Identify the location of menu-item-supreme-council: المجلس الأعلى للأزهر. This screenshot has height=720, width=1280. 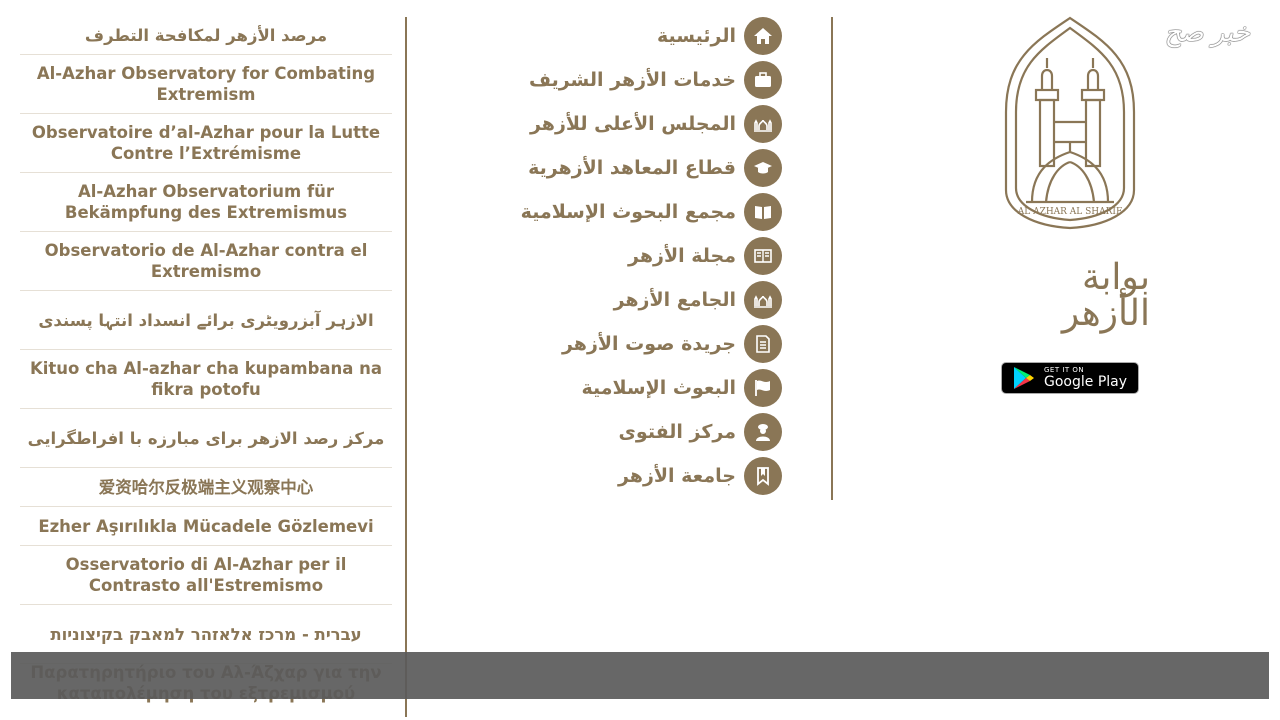
(606, 124).